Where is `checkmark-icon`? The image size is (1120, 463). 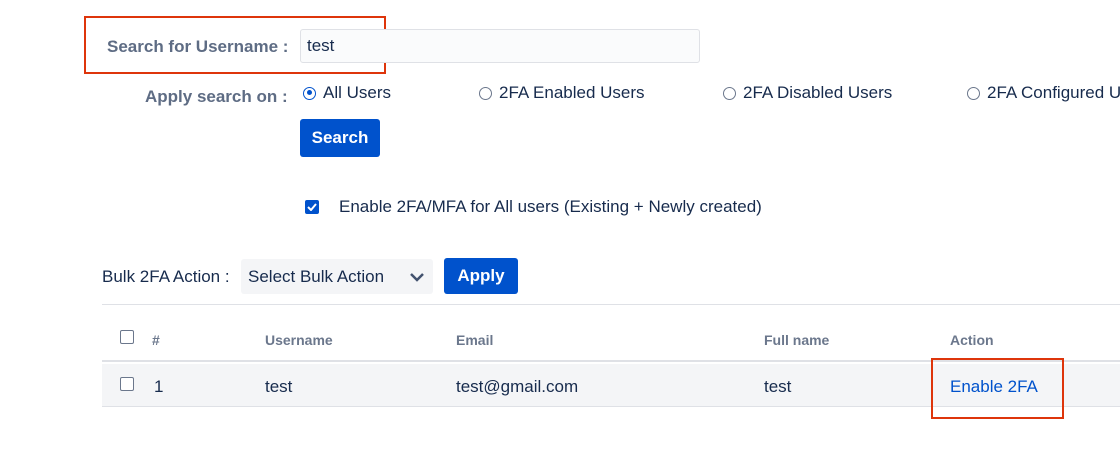
checkmark-icon is located at coordinates (312, 207).